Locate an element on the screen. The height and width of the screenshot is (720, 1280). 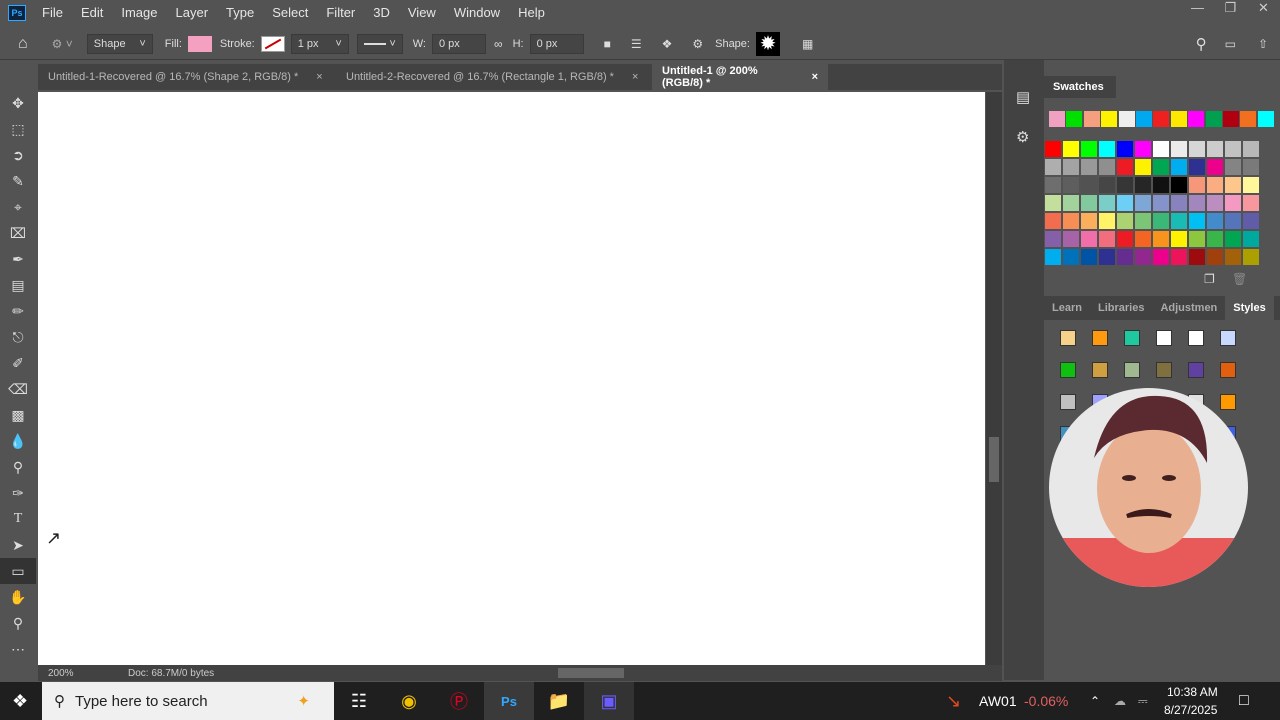
path-arrangement-icon: ❖ is located at coordinates (667, 44).